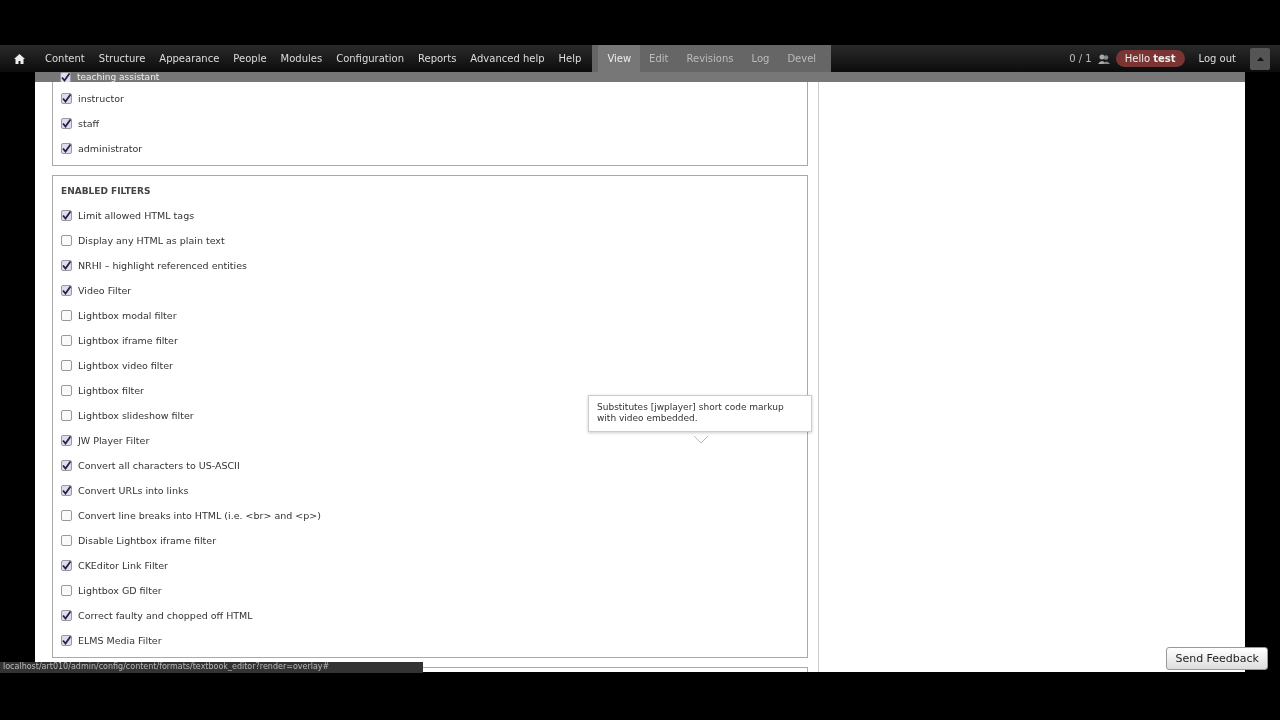 The image size is (1280, 720). I want to click on caret-up-icon, so click(1260, 58).